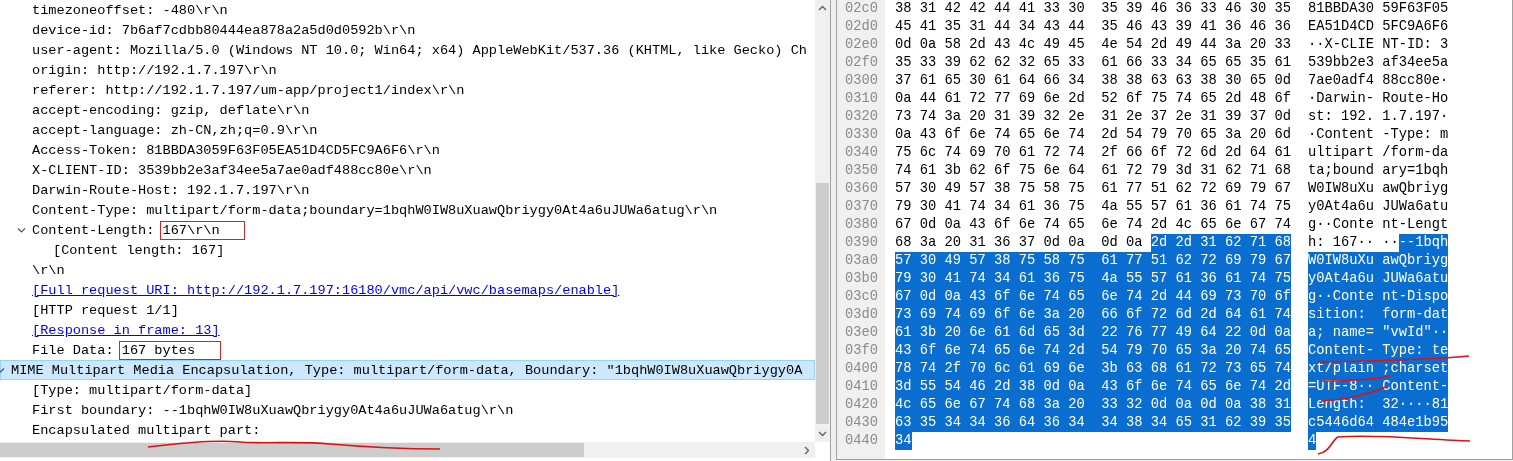 The height and width of the screenshot is (461, 1513). I want to click on tree-text: \r\n, so click(48, 270).